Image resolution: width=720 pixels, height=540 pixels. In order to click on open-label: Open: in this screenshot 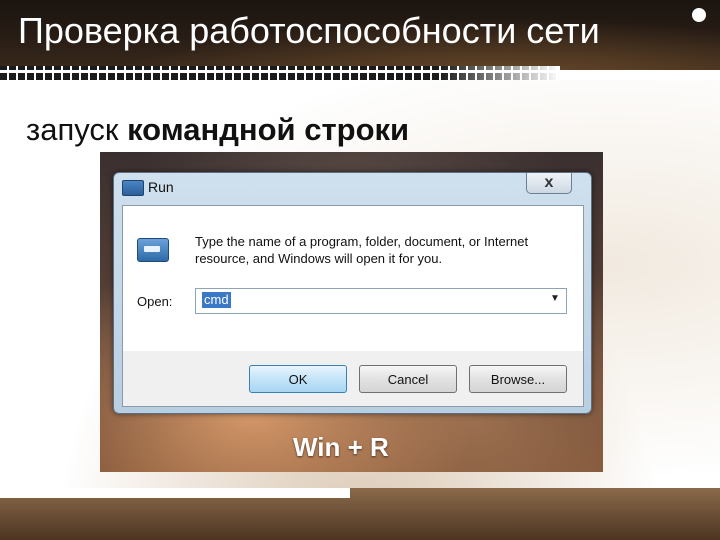, I will do `click(155, 301)`.